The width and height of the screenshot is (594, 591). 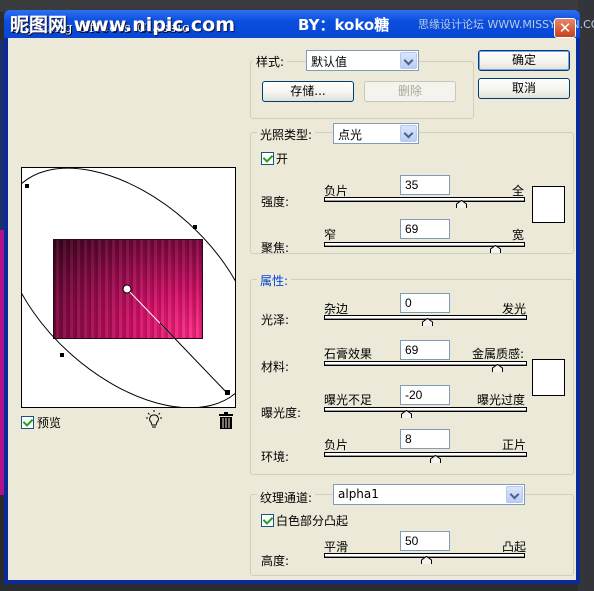 I want to click on ambience-slider, so click(x=425, y=457).